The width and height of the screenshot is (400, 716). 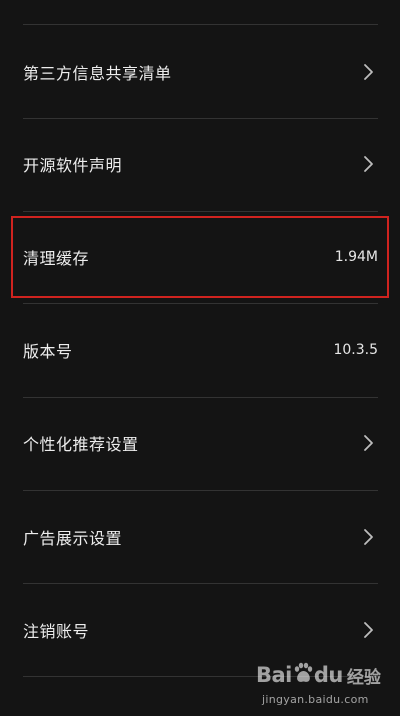 I want to click on settings-item-clear-cache: 清理缓存 1.94M, so click(x=200, y=257).